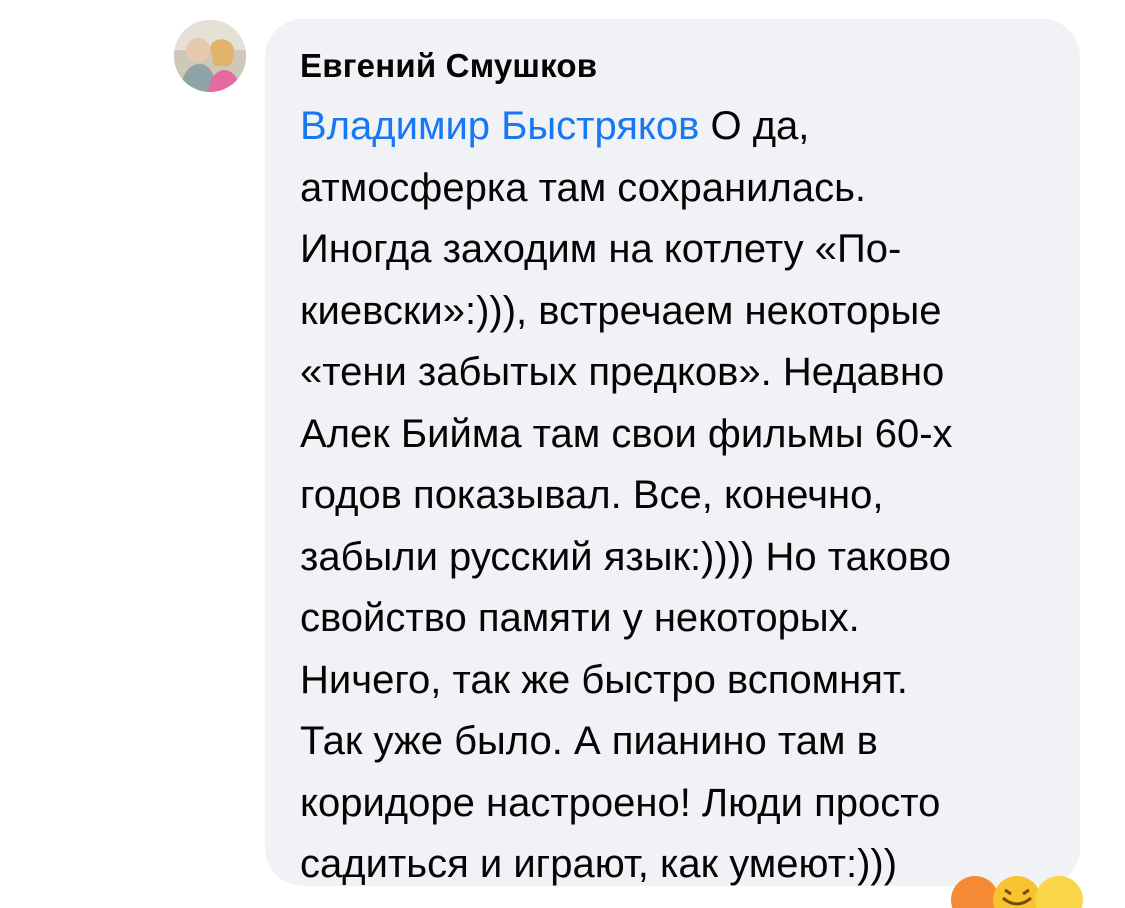  Describe the element at coordinates (626, 433) in the screenshot. I see `comment-line: Алек Бийма там свои фильмы 60-х` at that location.